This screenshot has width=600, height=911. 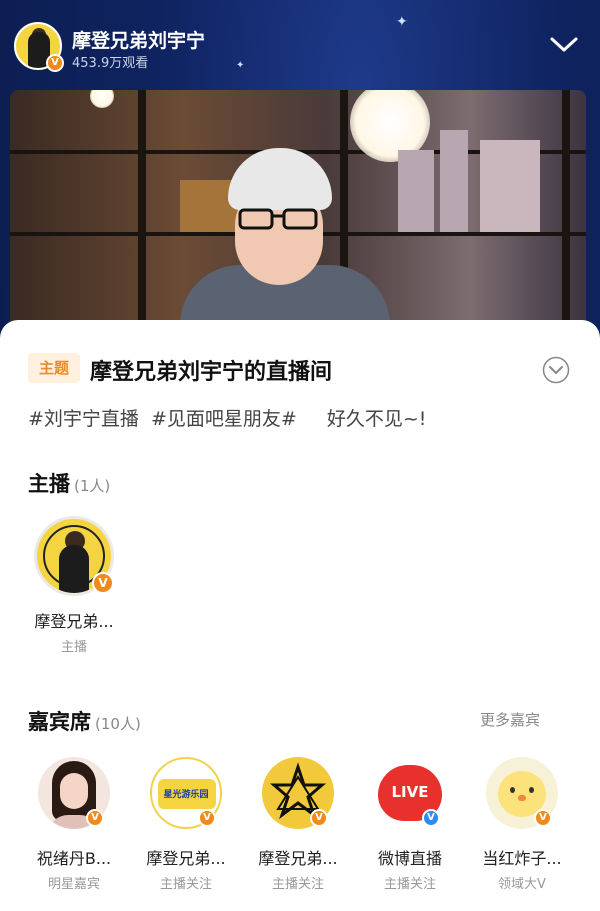 What do you see at coordinates (110, 63) in the screenshot?
I see `viewer-count: 453.9万观看` at bounding box center [110, 63].